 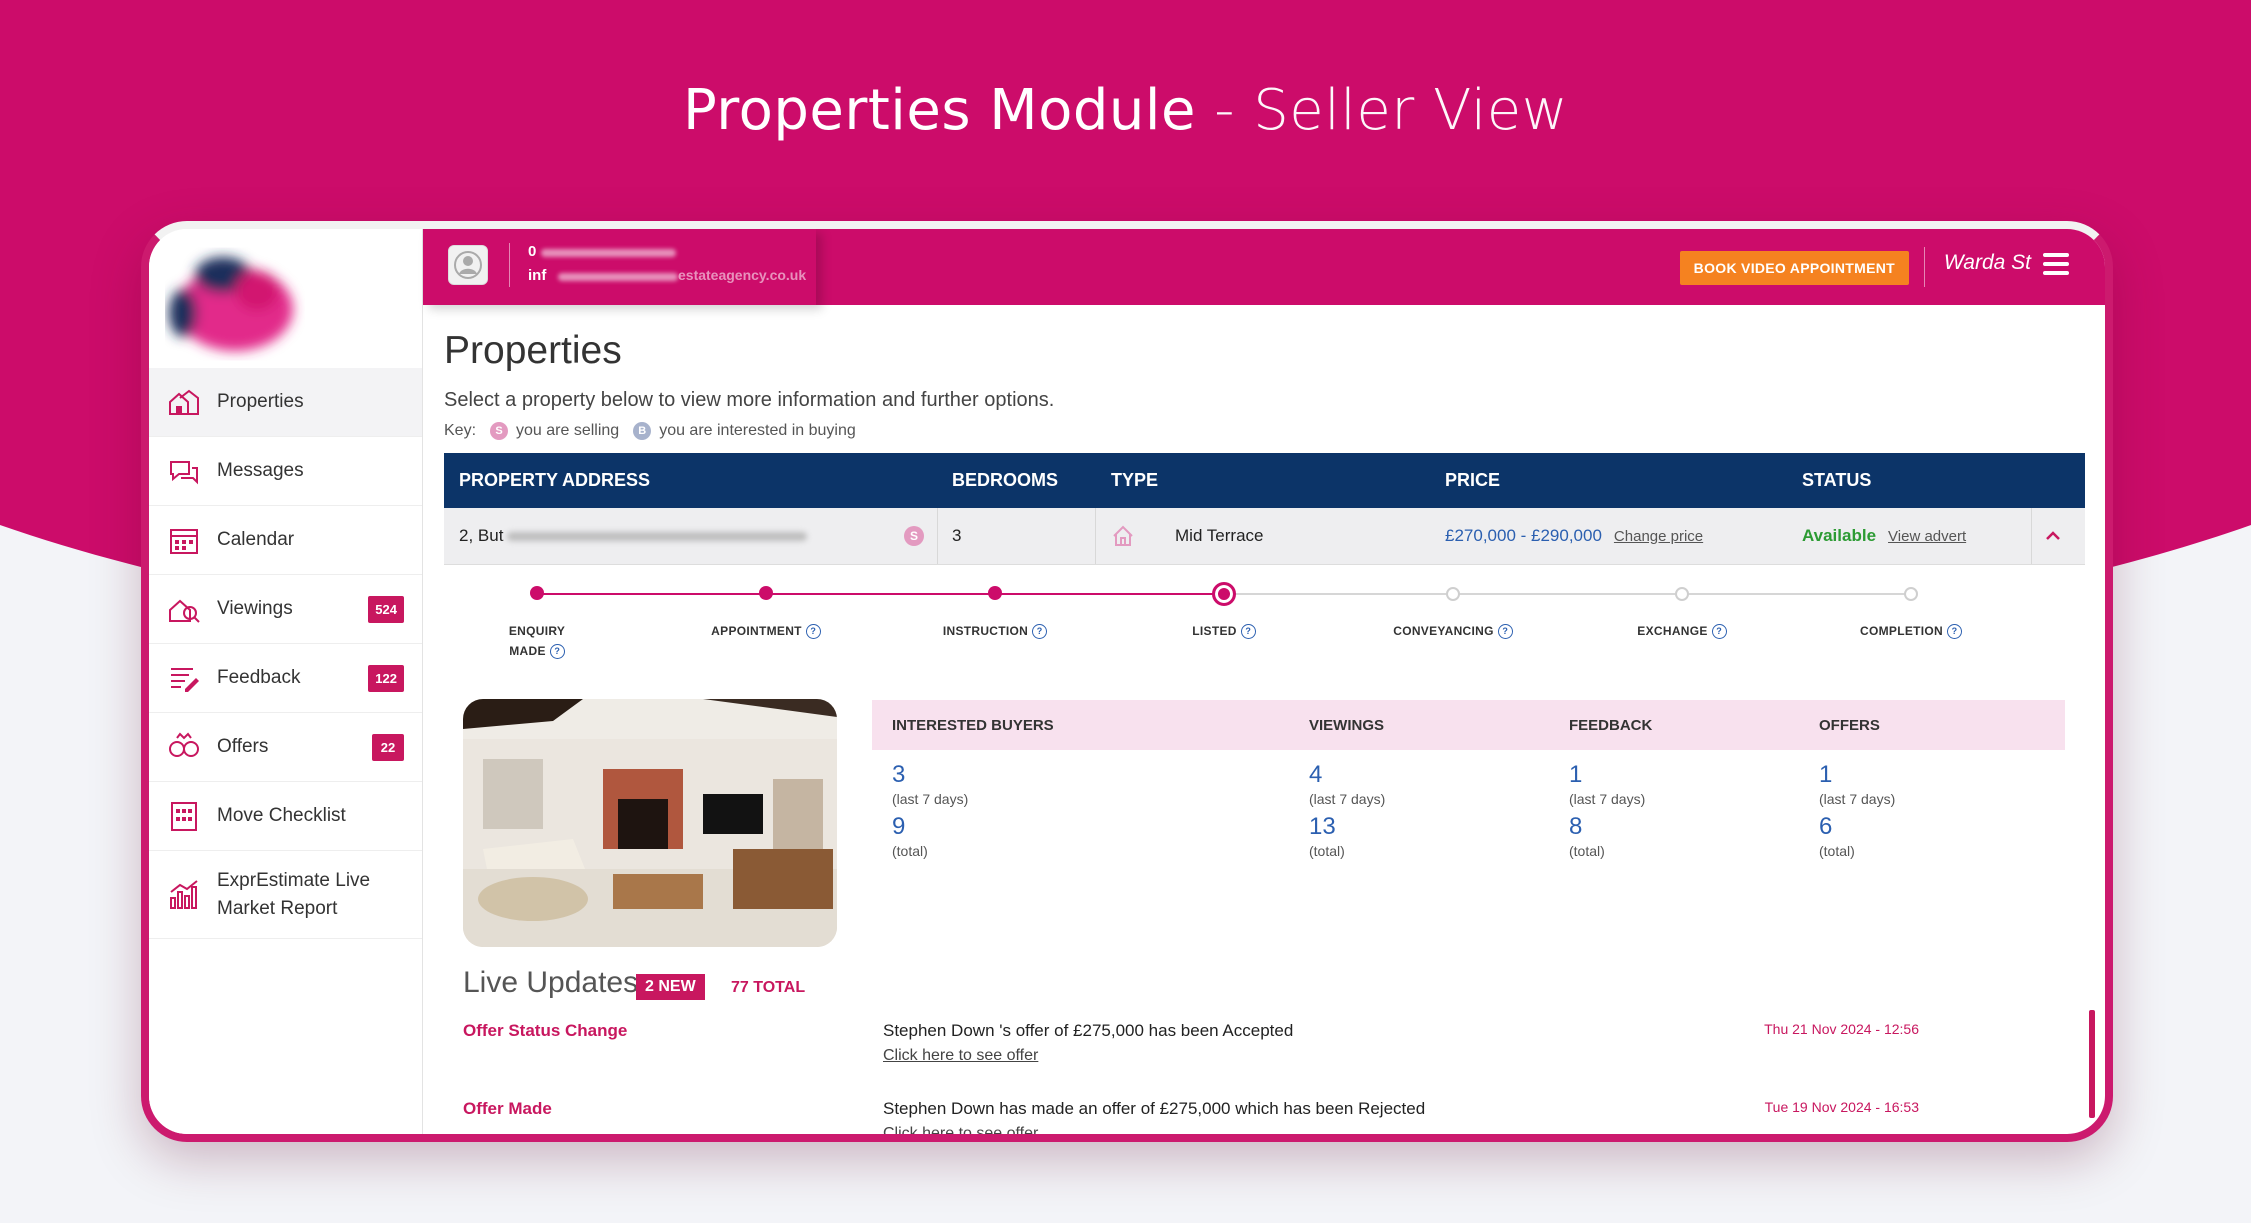 What do you see at coordinates (1837, 480) in the screenshot?
I see `header-status: STATUS` at bounding box center [1837, 480].